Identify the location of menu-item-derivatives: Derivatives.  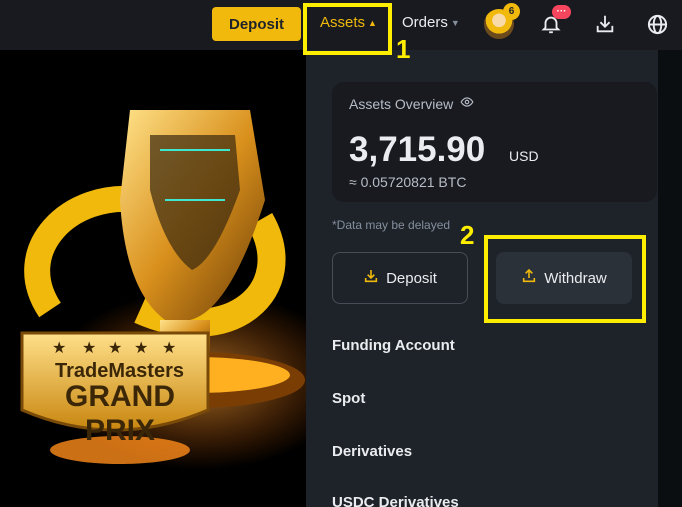
(372, 451).